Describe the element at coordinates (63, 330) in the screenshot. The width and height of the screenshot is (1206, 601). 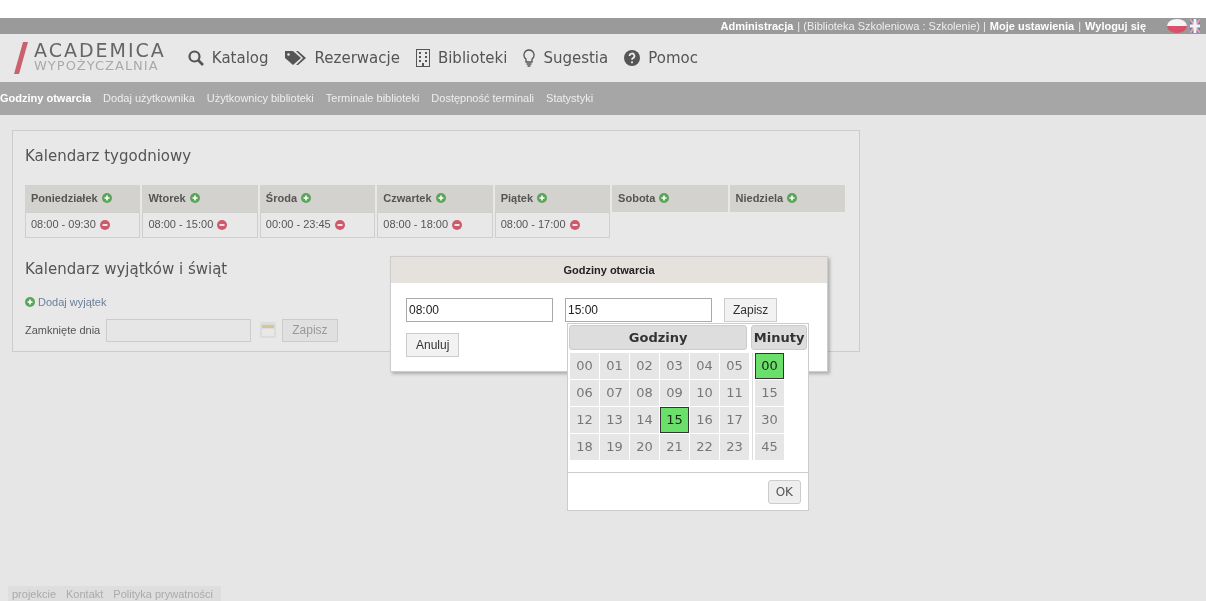
I see `field-label: Zamknięte dnia` at that location.